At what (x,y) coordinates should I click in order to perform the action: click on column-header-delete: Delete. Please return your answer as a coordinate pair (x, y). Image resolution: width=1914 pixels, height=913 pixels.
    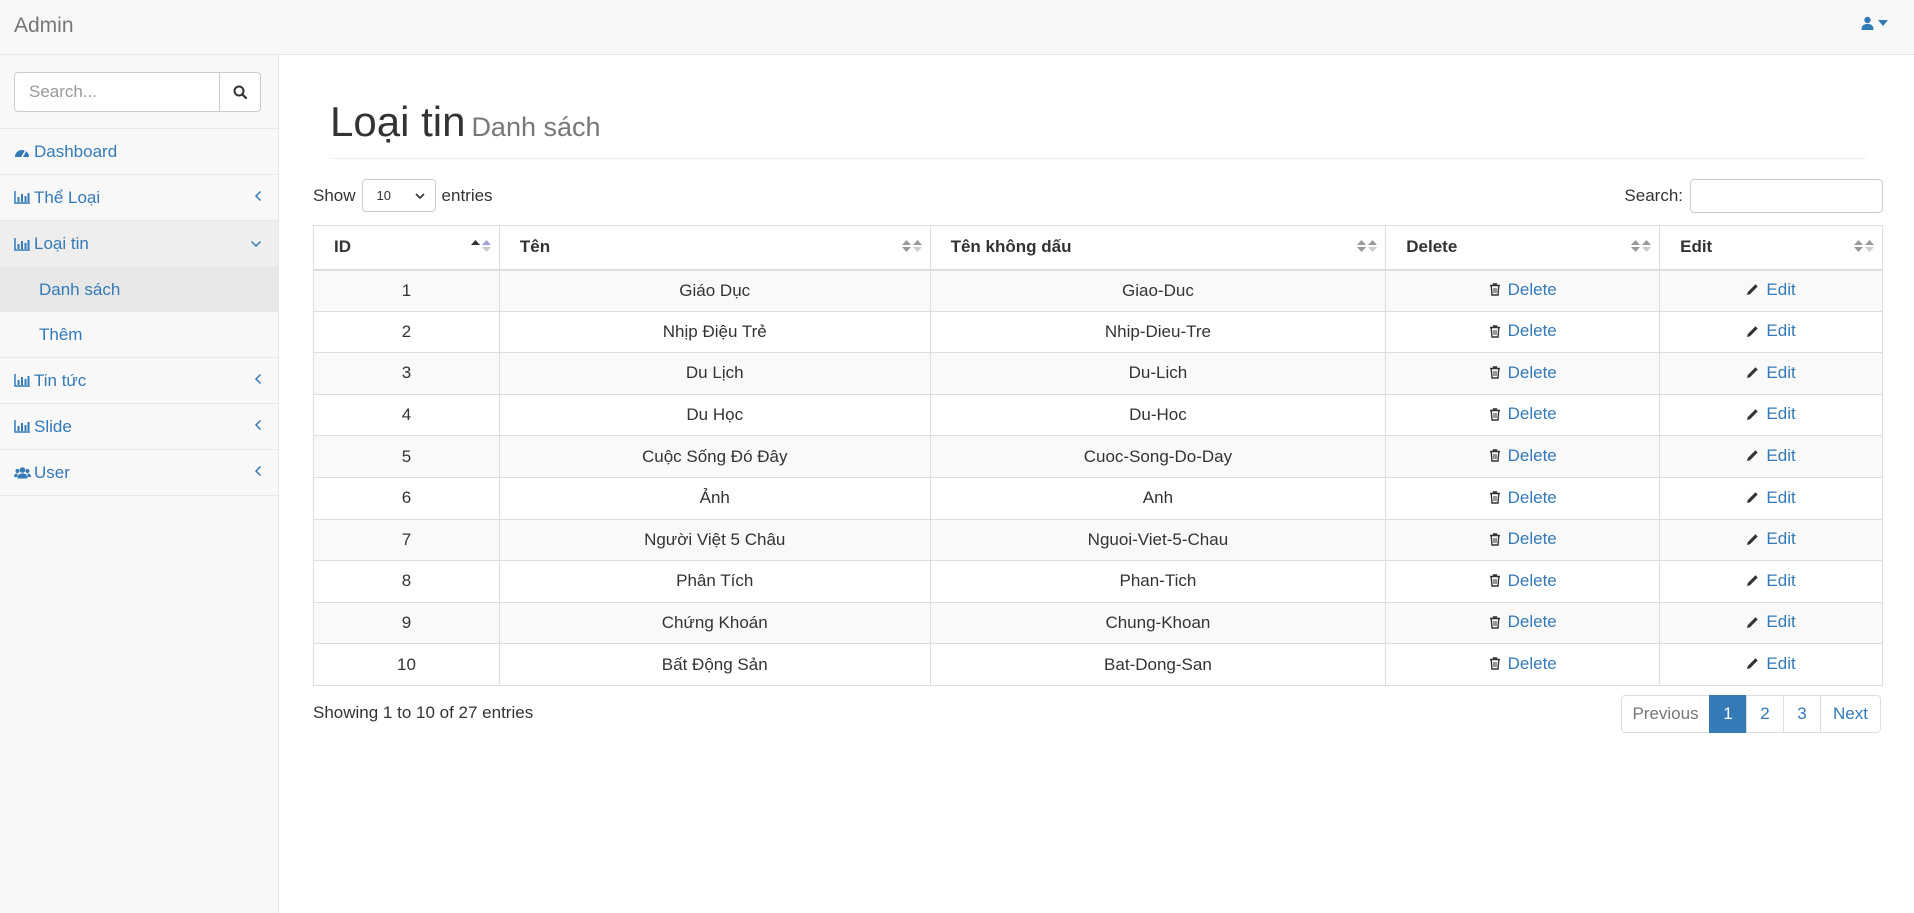
    Looking at the image, I should click on (1523, 248).